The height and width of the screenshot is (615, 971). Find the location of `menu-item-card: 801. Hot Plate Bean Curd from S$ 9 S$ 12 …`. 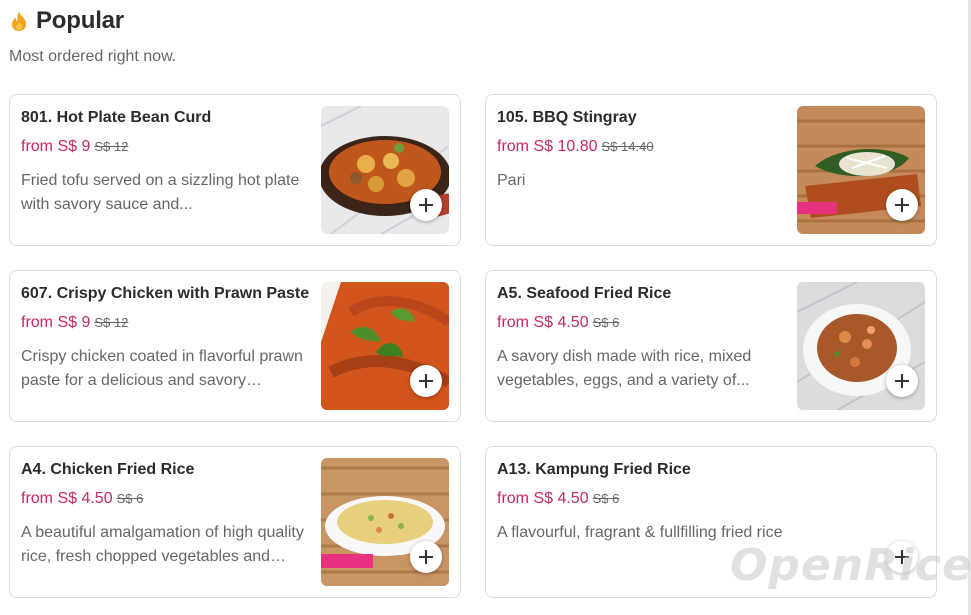

menu-item-card: 801. Hot Plate Bean Curd from S$ 9 S$ 12 … is located at coordinates (235, 170).